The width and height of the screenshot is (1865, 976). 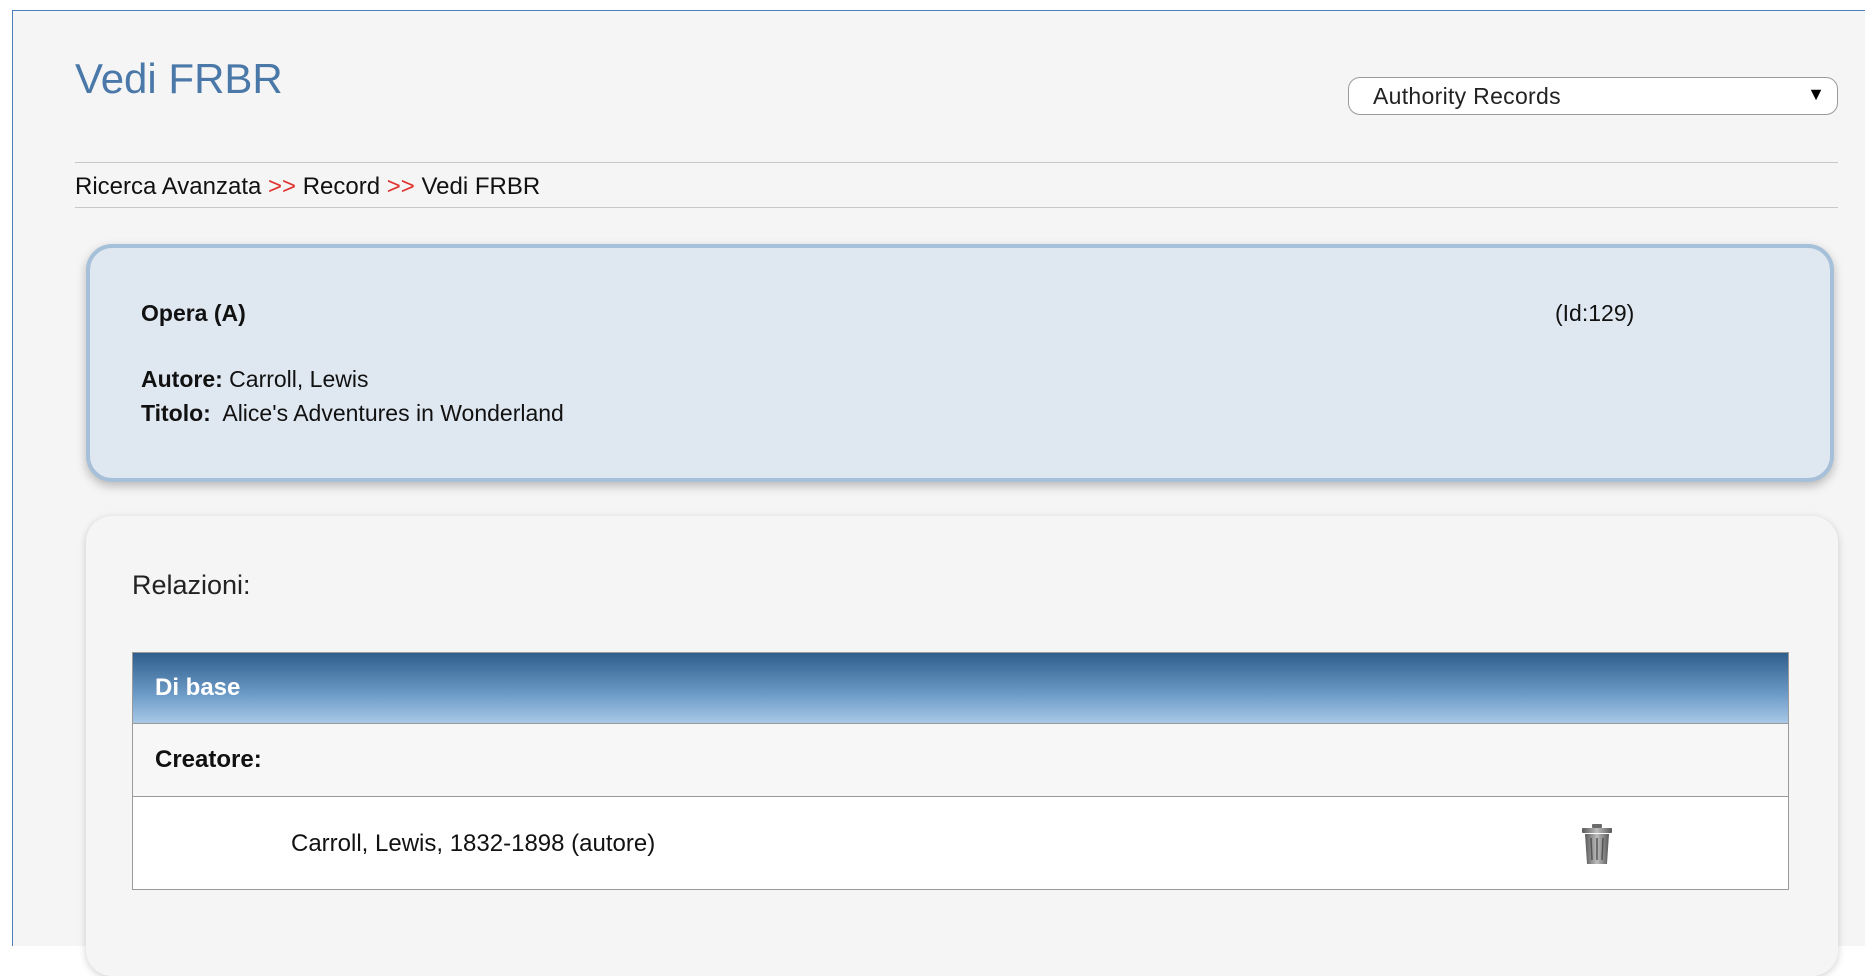 I want to click on record-title: Titolo: Alice's Adventures in Wonderland, so click(x=352, y=413).